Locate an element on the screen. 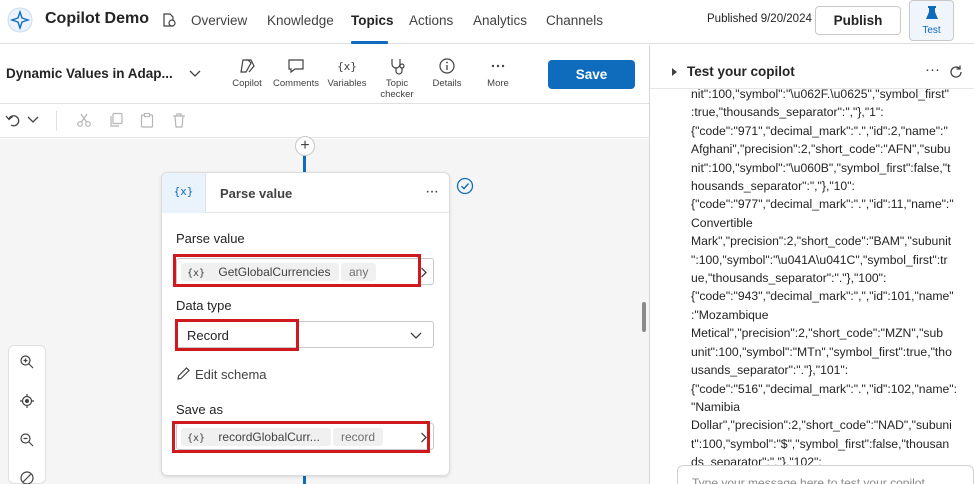 This screenshot has height=484, width=974. copilot-logo-icon is located at coordinates (20, 20).